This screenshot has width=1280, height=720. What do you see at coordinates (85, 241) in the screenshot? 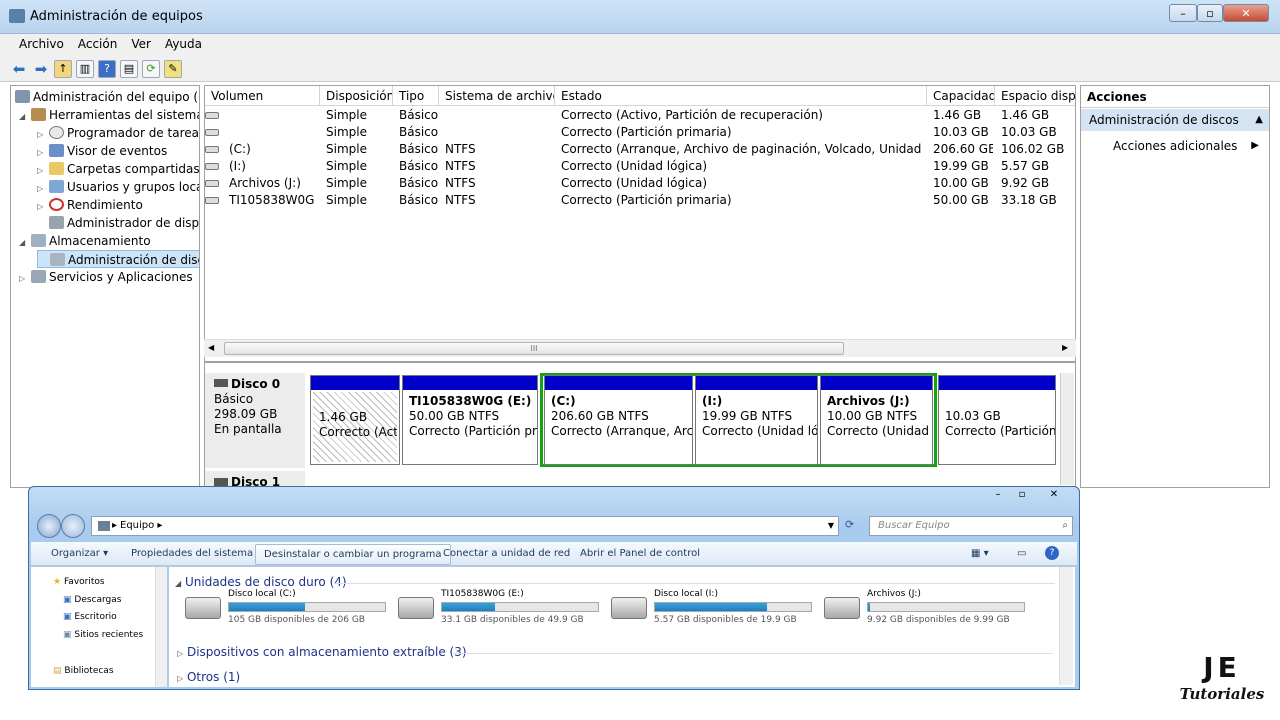
I see `tree-node-storage: ◢ Almacenamiento` at bounding box center [85, 241].